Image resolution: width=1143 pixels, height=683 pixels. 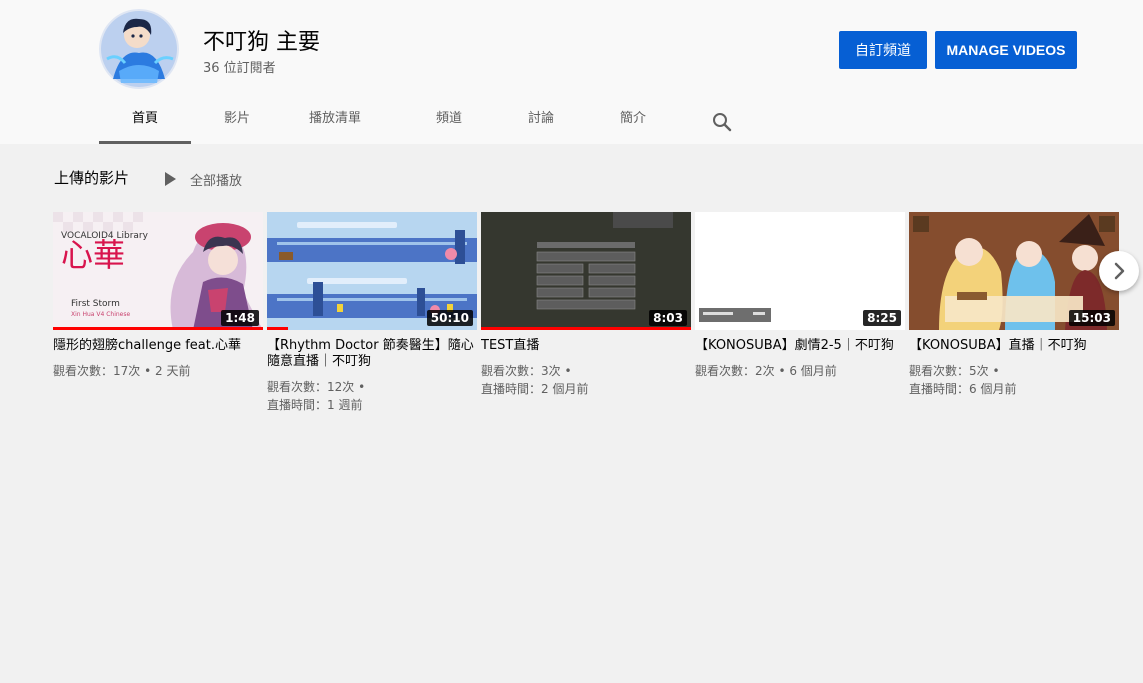 I want to click on video-views: 觀看次數：12次, so click(x=311, y=387).